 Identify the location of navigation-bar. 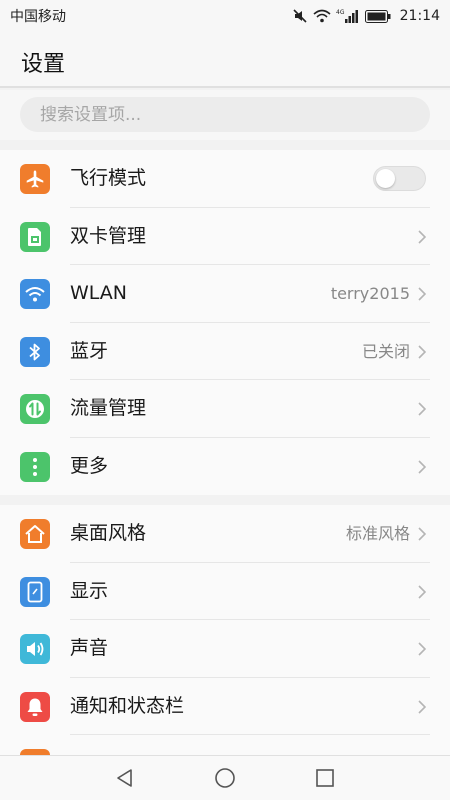
(225, 777).